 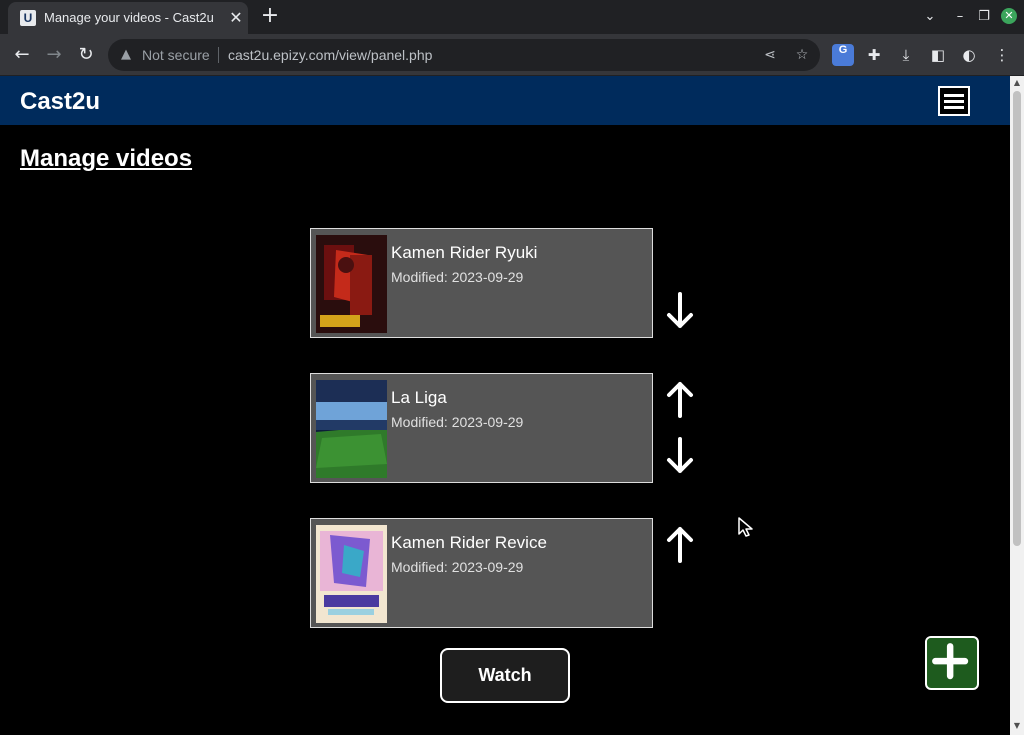 What do you see at coordinates (843, 55) in the screenshot?
I see `translate-extension-icon: G` at bounding box center [843, 55].